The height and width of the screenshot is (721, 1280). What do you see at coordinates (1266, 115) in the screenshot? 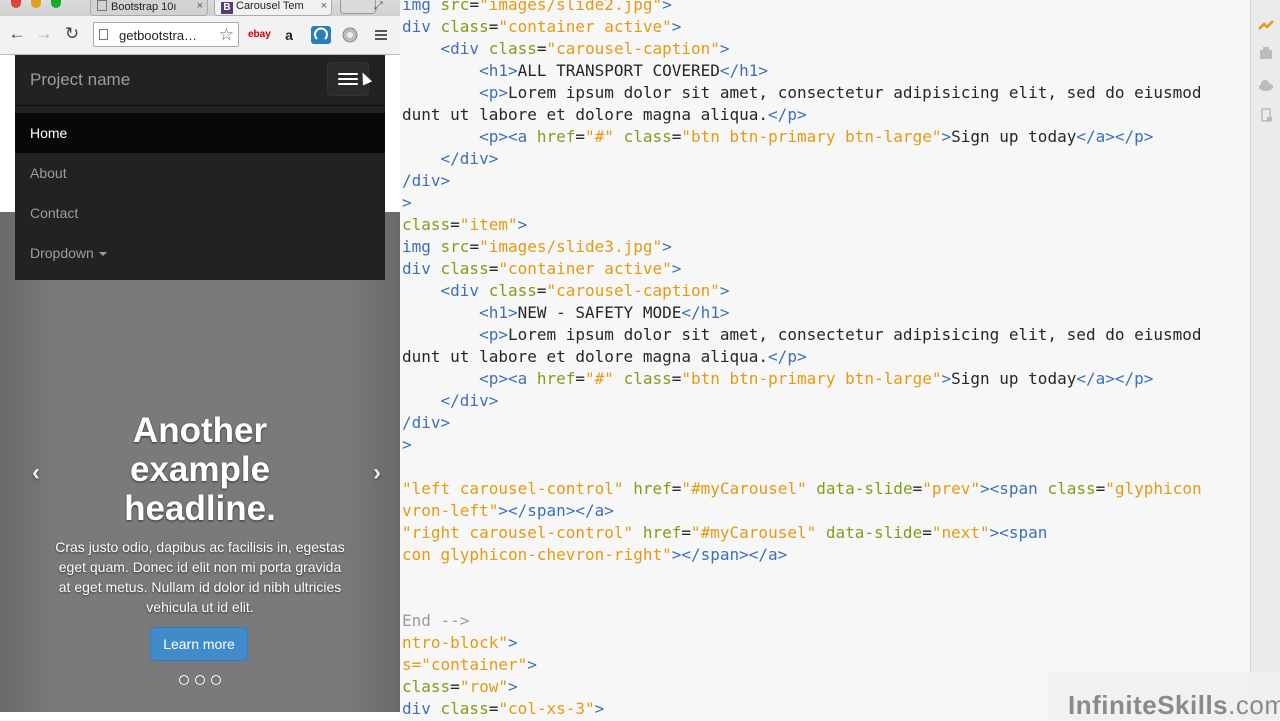
I see `file-icon` at bounding box center [1266, 115].